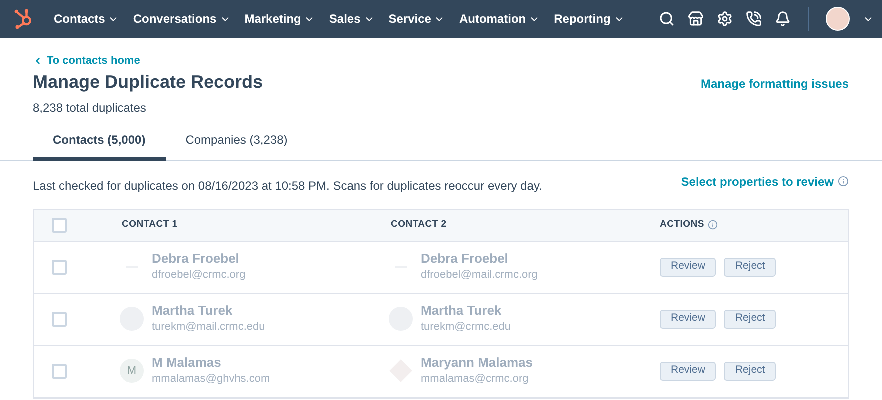 The height and width of the screenshot is (400, 882). What do you see at coordinates (90, 108) in the screenshot?
I see `duplicates-count: 8,238 total duplicates` at bounding box center [90, 108].